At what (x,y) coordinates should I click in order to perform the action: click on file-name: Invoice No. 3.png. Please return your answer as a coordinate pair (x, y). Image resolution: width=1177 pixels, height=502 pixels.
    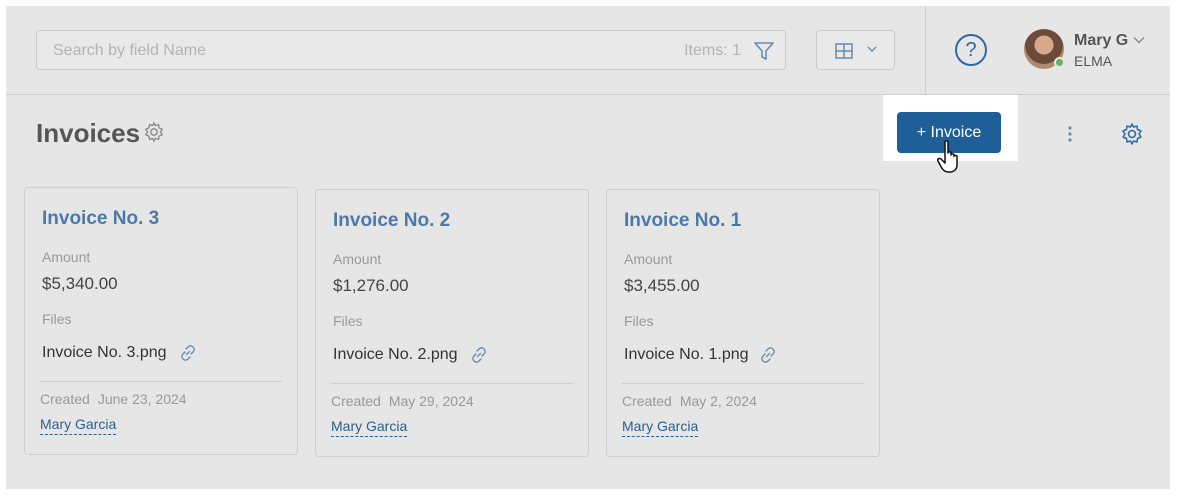
    Looking at the image, I should click on (104, 353).